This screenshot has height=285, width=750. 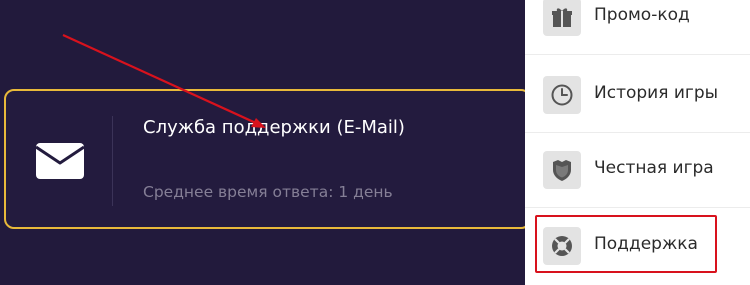 I want to click on support-card-title: Служба поддержки (E-Mail), so click(x=274, y=127).